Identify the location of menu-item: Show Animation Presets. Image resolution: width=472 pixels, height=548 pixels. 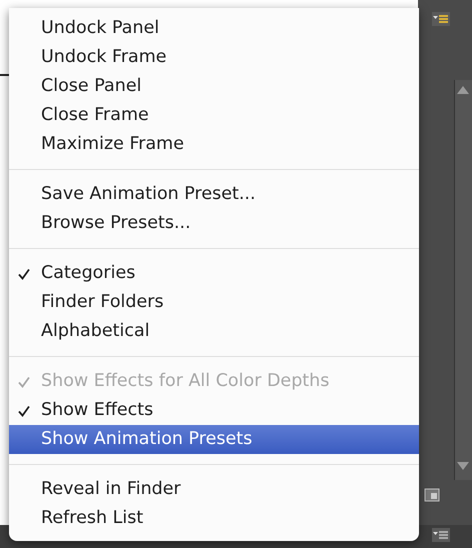
(214, 439).